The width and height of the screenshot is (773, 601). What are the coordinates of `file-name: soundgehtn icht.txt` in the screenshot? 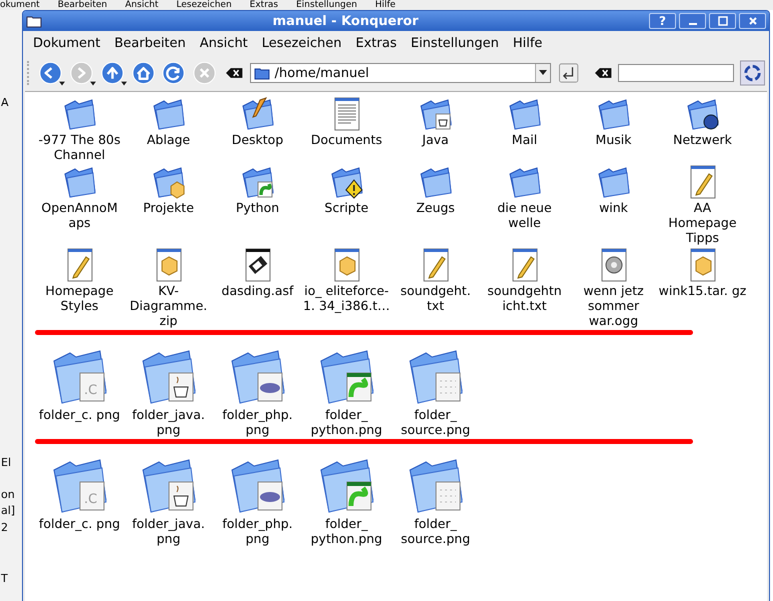 It's located at (524, 298).